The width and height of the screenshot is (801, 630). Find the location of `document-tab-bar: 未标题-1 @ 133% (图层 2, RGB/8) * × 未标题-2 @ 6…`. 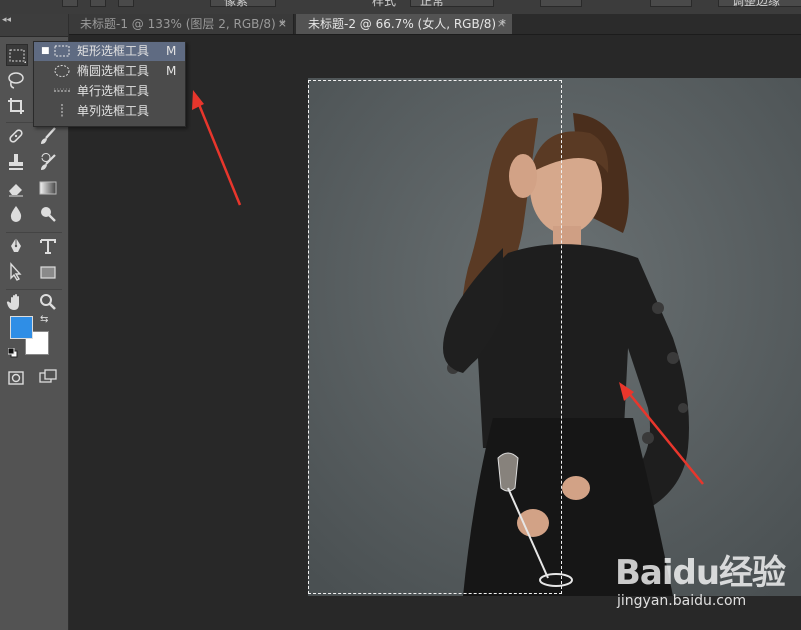

document-tab-bar: 未标题-1 @ 133% (图层 2, RGB/8) * × 未标题-2 @ 6… is located at coordinates (434, 24).